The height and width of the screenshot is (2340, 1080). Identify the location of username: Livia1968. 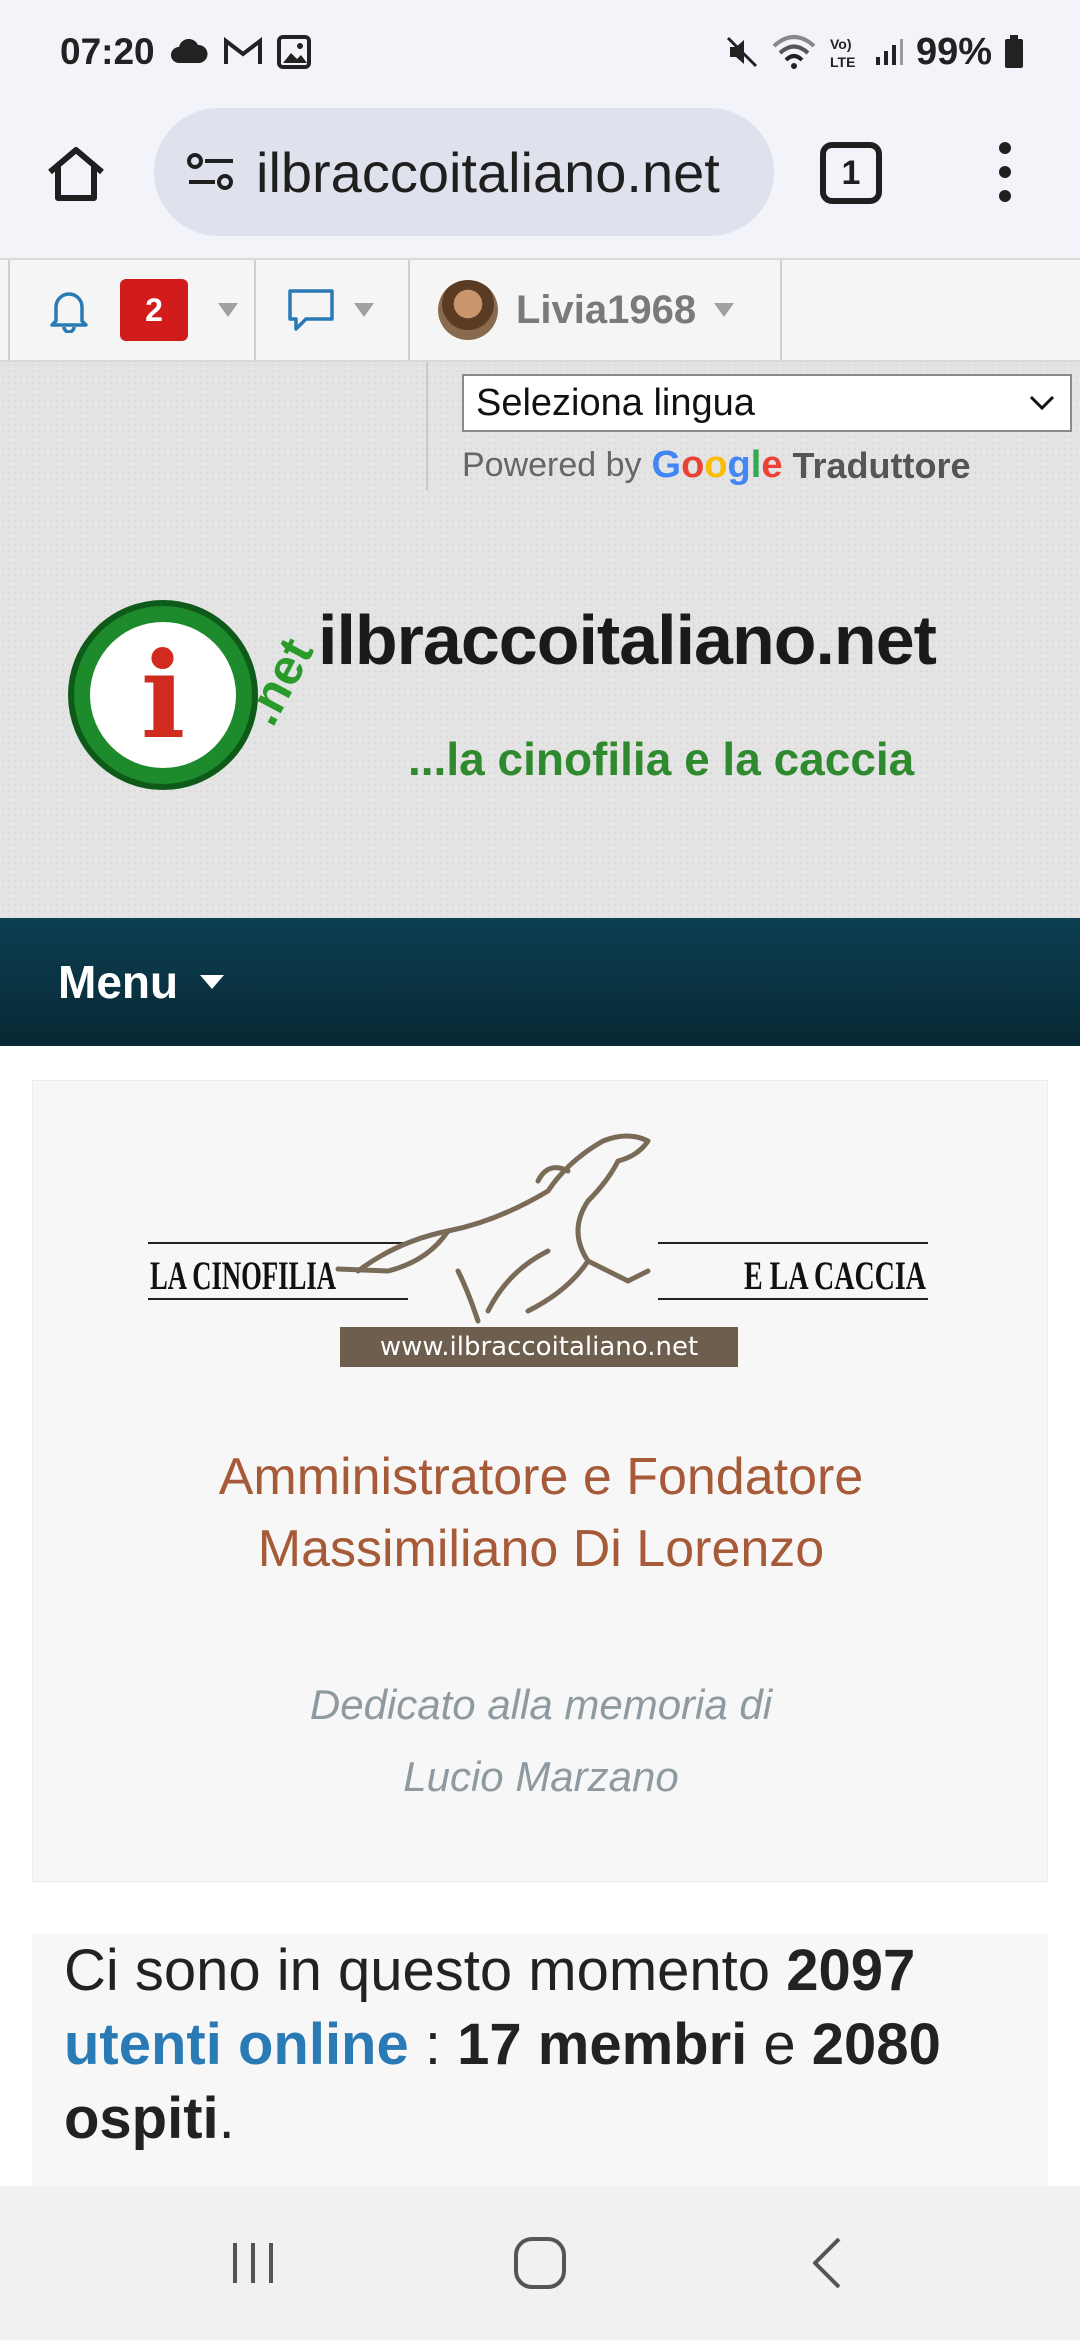
(606, 309).